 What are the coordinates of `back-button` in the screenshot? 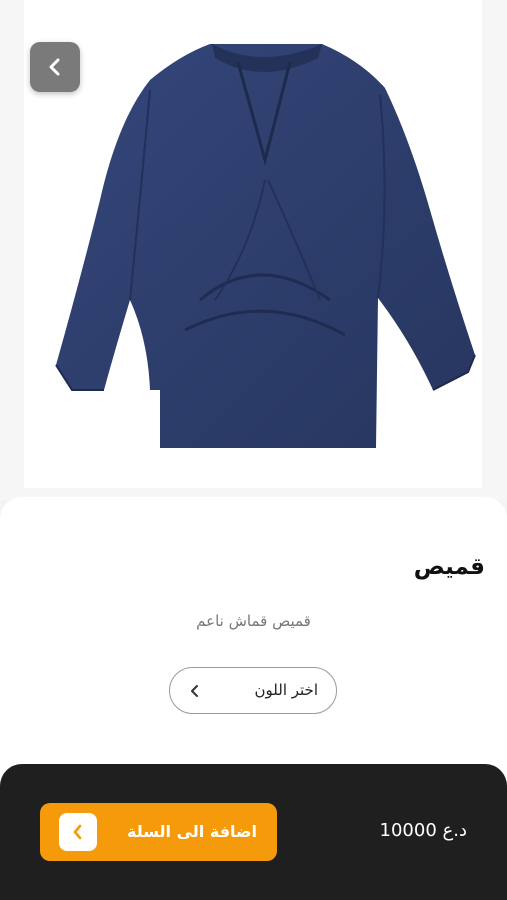 It's located at (55, 67).